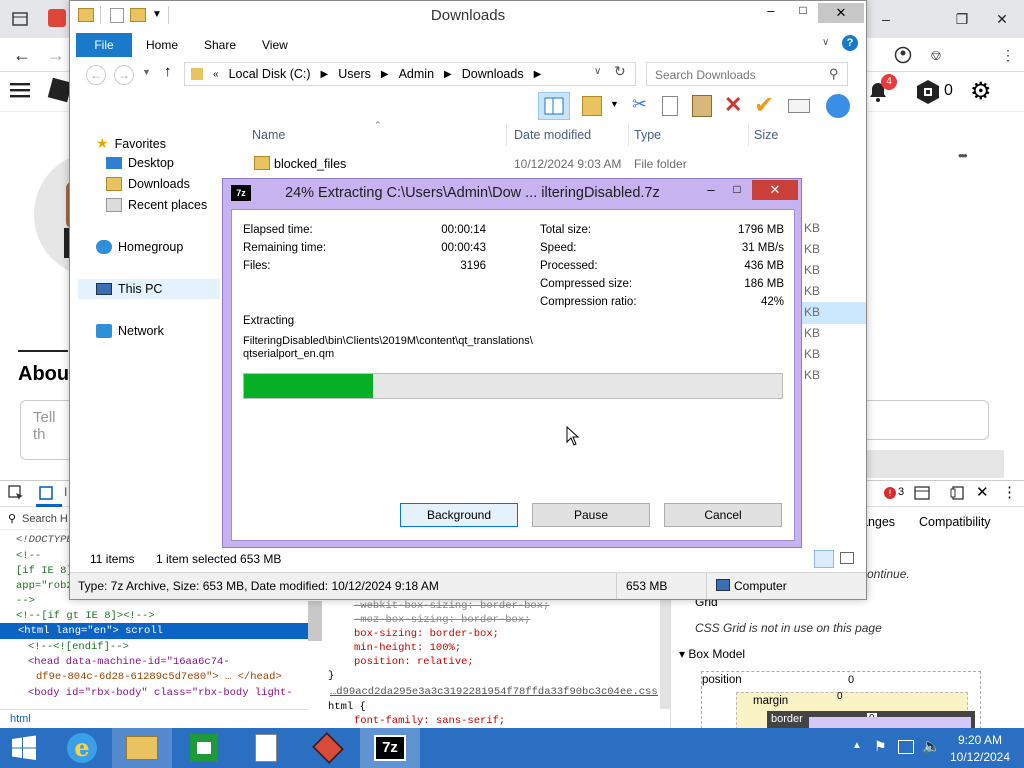  Describe the element at coordinates (159, 677) in the screenshot. I see `dom-line: df9e-804c-6d28-61289c5d7e80"> … </head>` at that location.